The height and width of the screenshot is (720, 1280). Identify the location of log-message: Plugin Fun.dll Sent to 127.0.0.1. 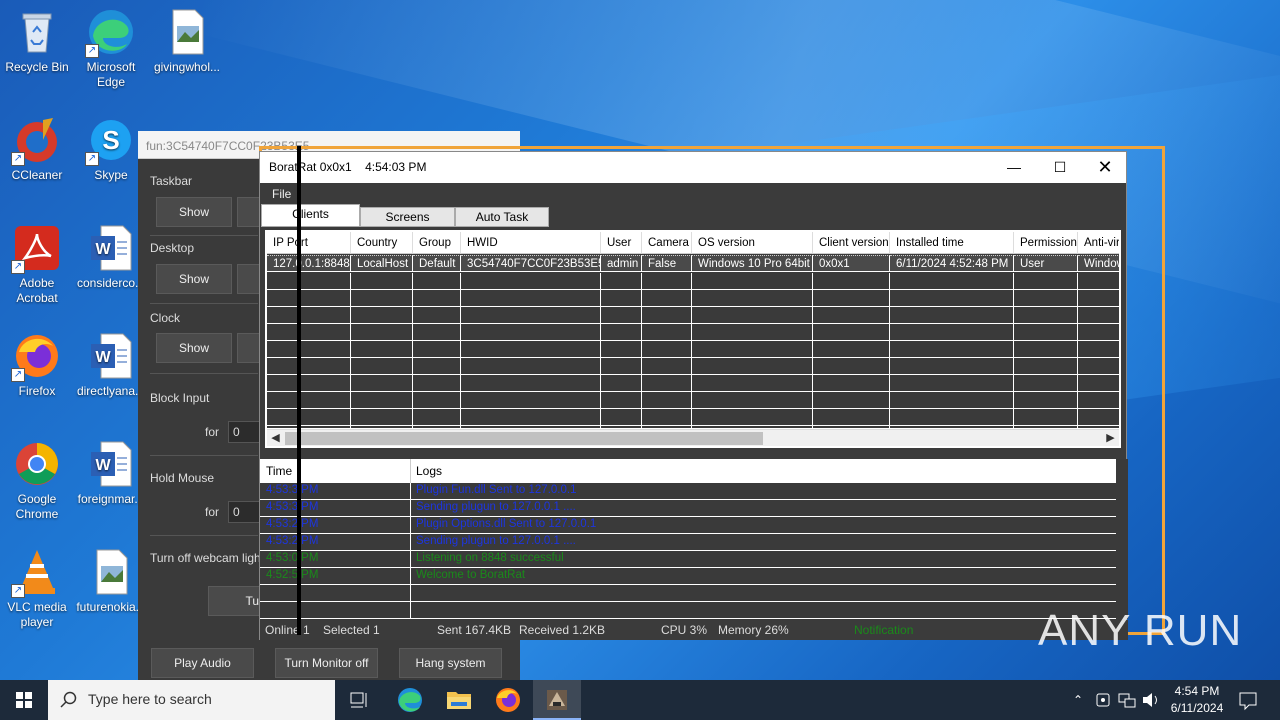
(496, 490).